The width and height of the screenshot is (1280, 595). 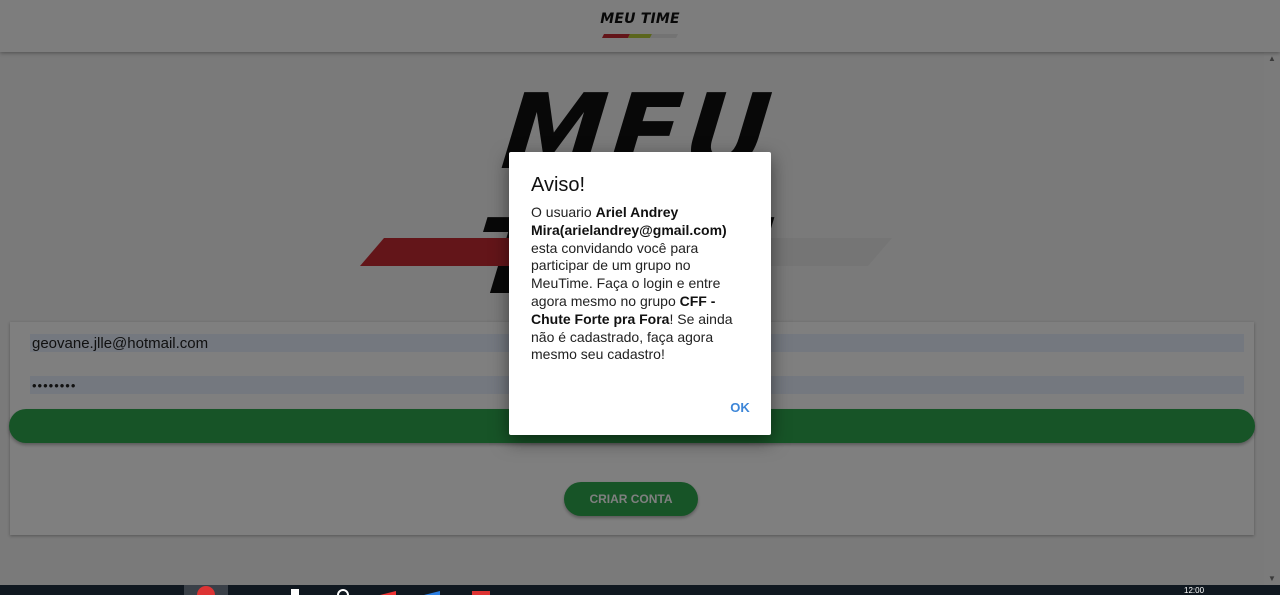 I want to click on taskbar-clock: 12:00, so click(x=1194, y=590).